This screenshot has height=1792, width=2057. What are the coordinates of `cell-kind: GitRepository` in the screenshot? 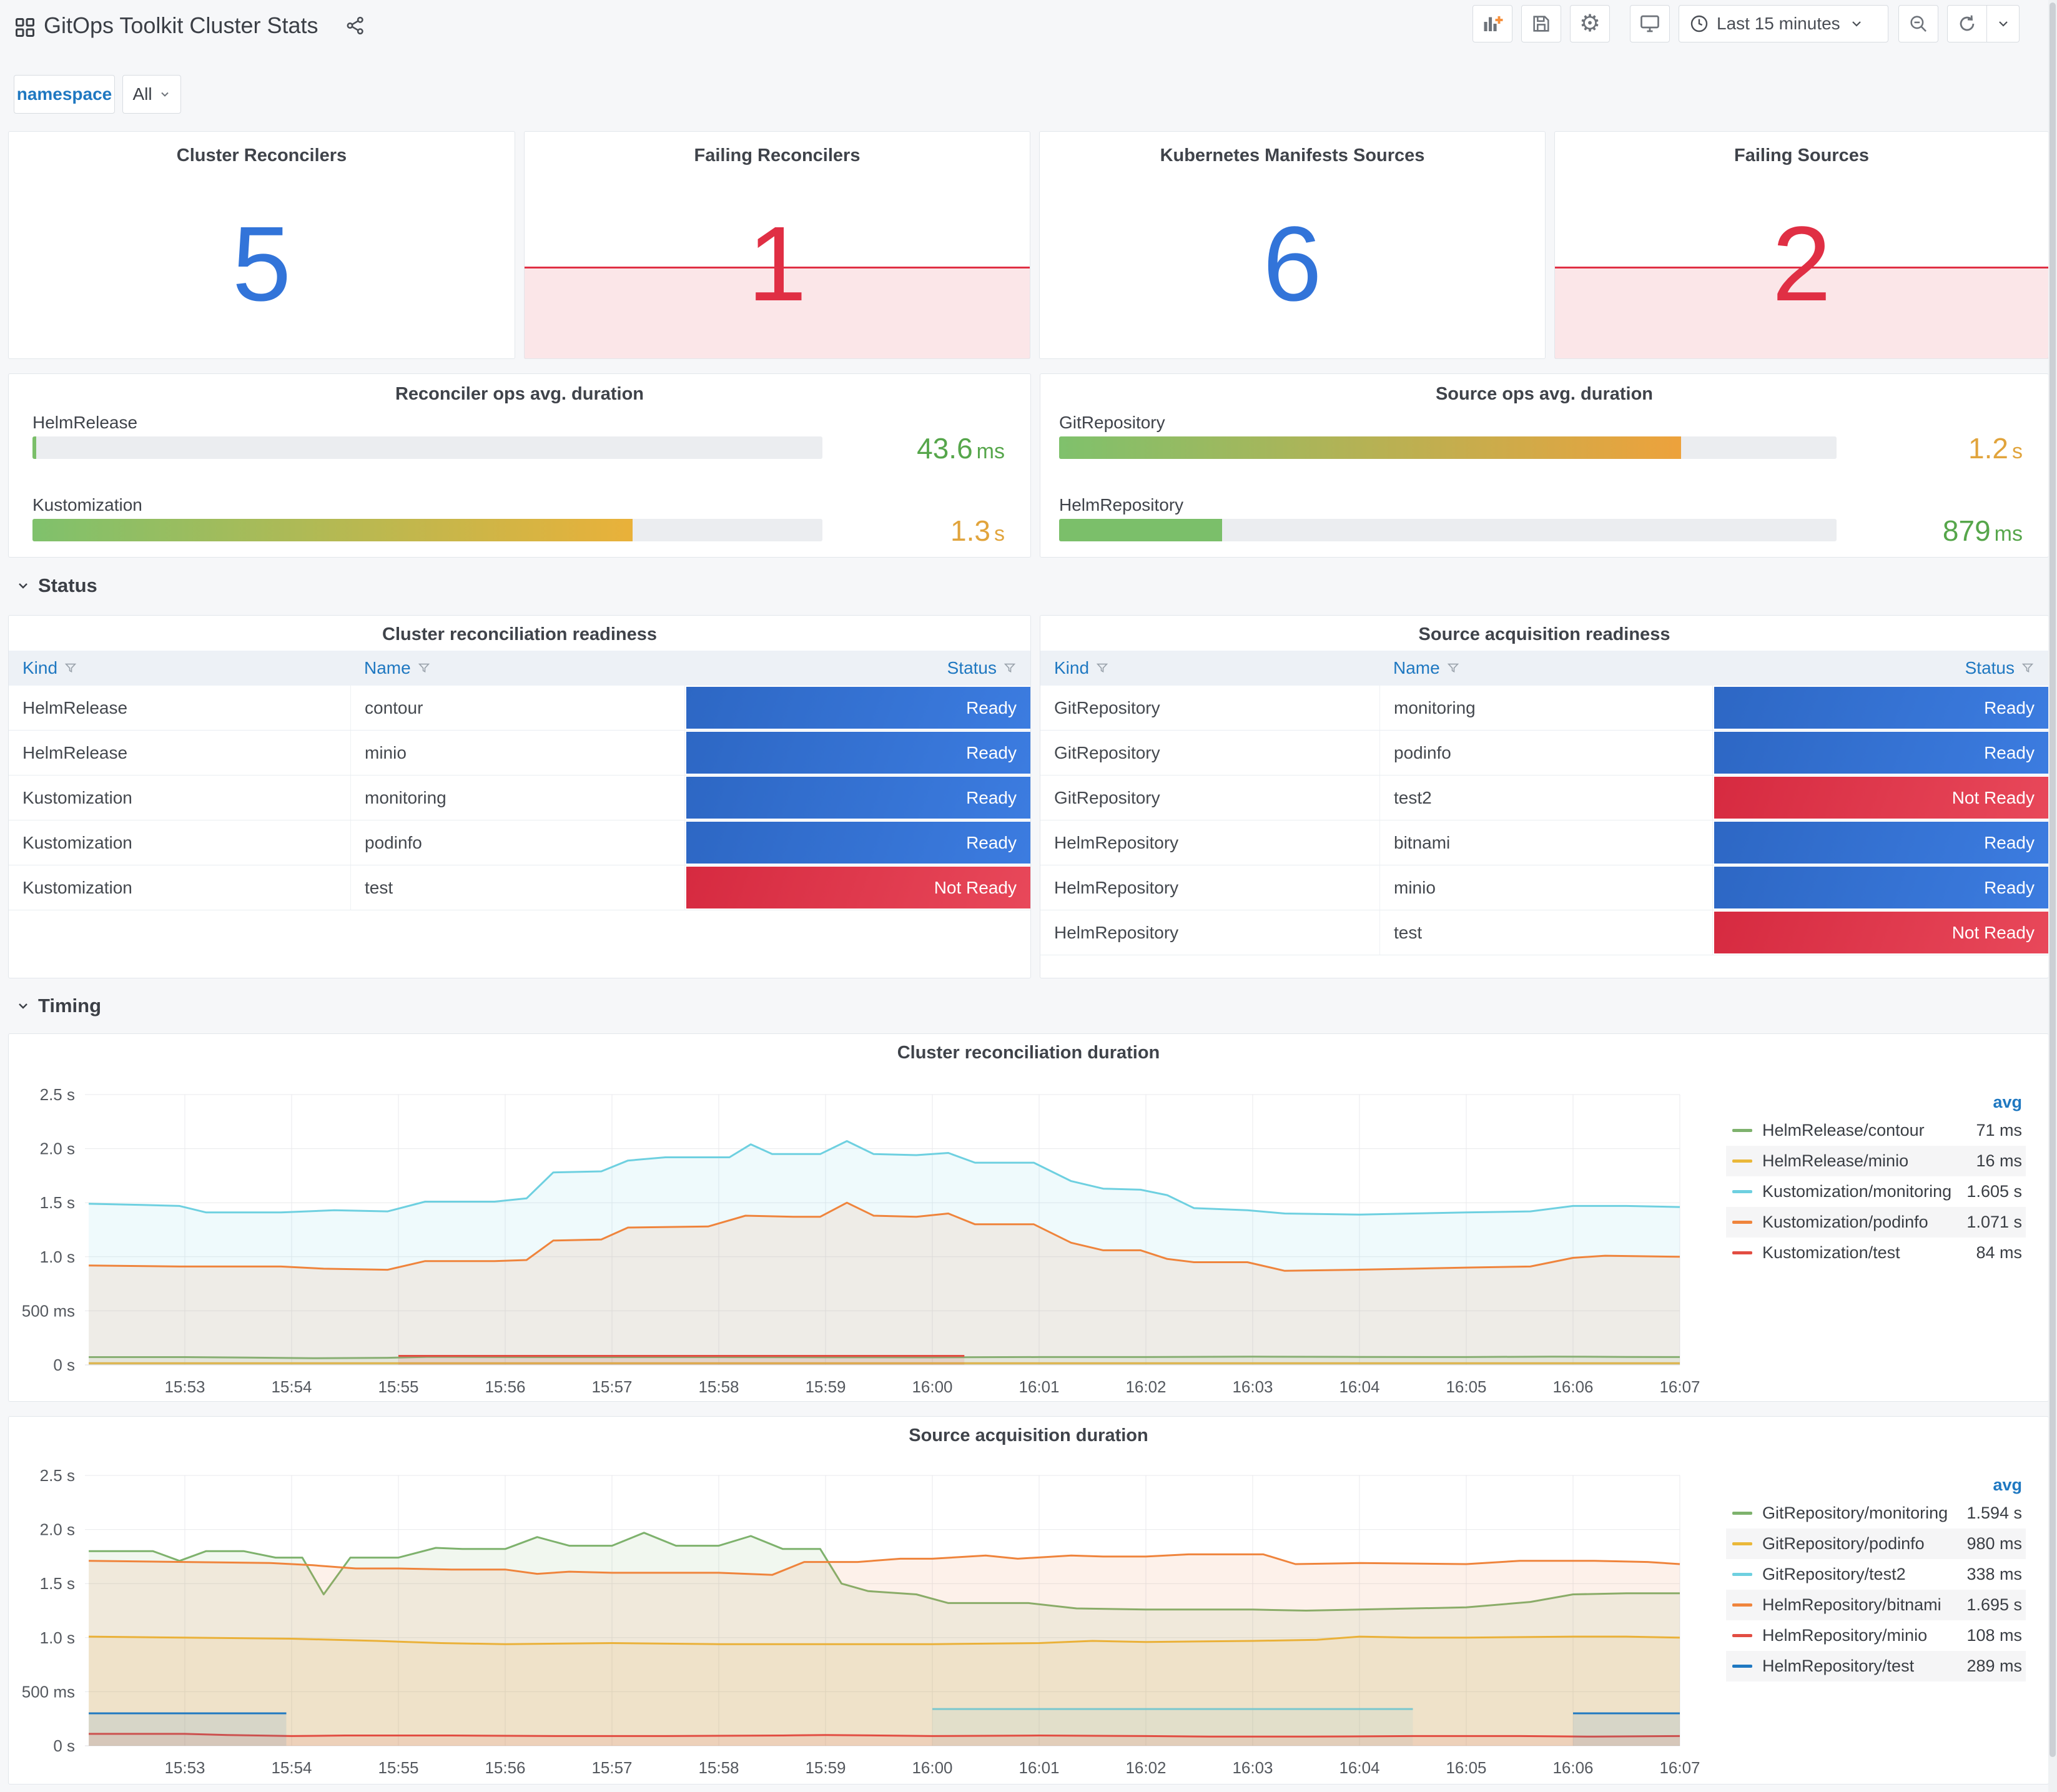 It's located at (1107, 752).